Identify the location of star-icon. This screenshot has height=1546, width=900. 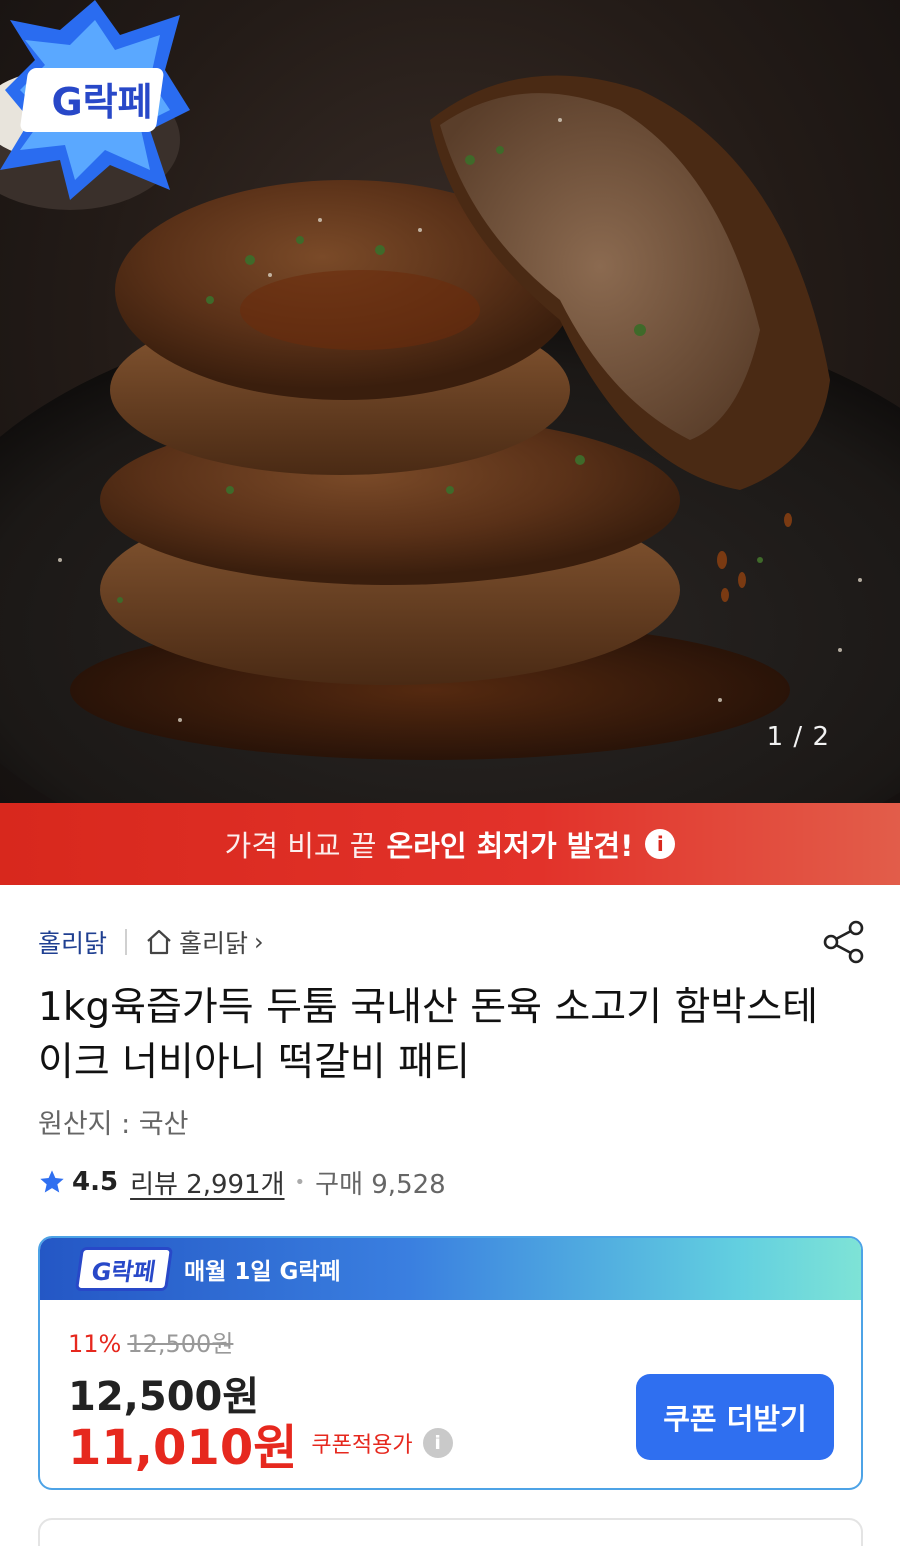
(52, 1181).